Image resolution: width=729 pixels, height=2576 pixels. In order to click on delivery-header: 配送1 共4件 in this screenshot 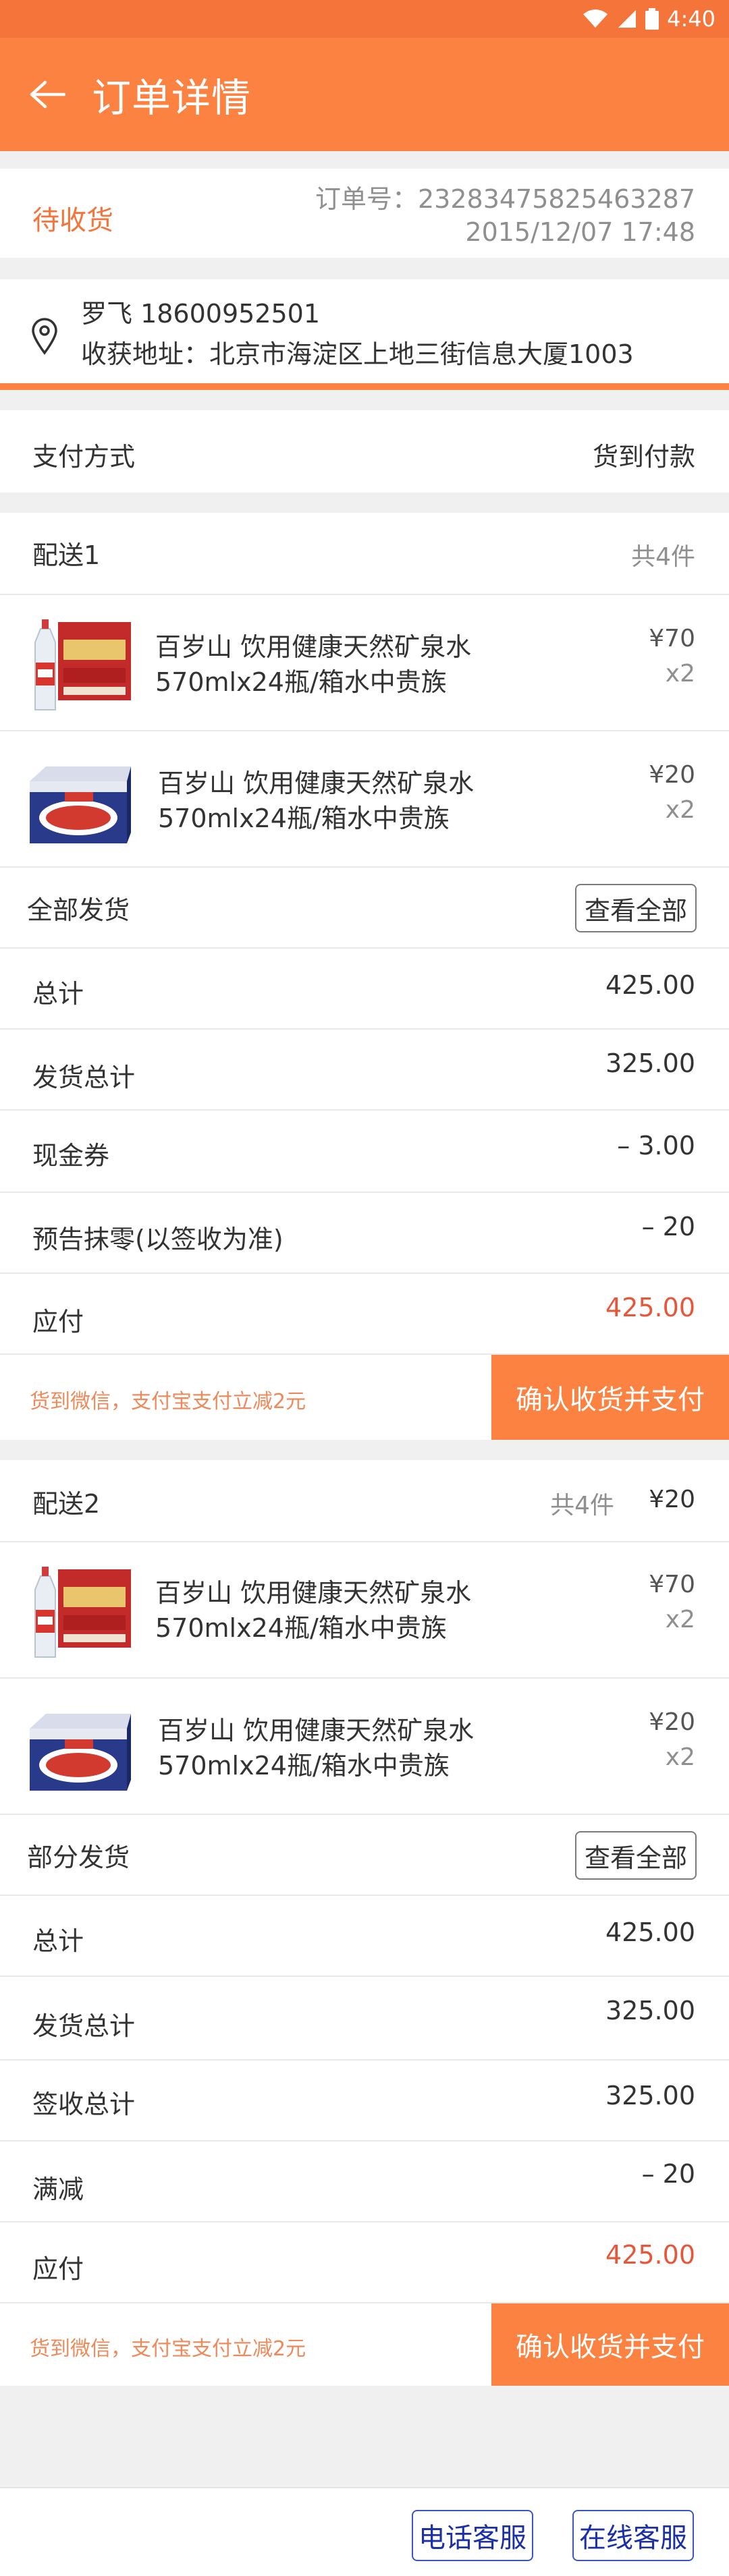, I will do `click(364, 553)`.